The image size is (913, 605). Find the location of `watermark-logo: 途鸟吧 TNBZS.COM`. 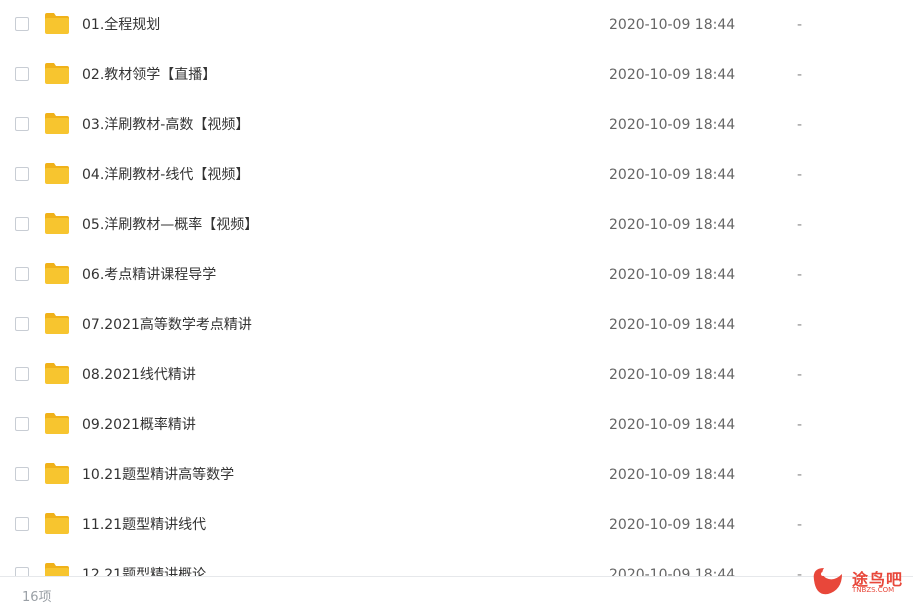

watermark-logo: 途鸟吧 TNBZS.COM is located at coordinates (858, 581).